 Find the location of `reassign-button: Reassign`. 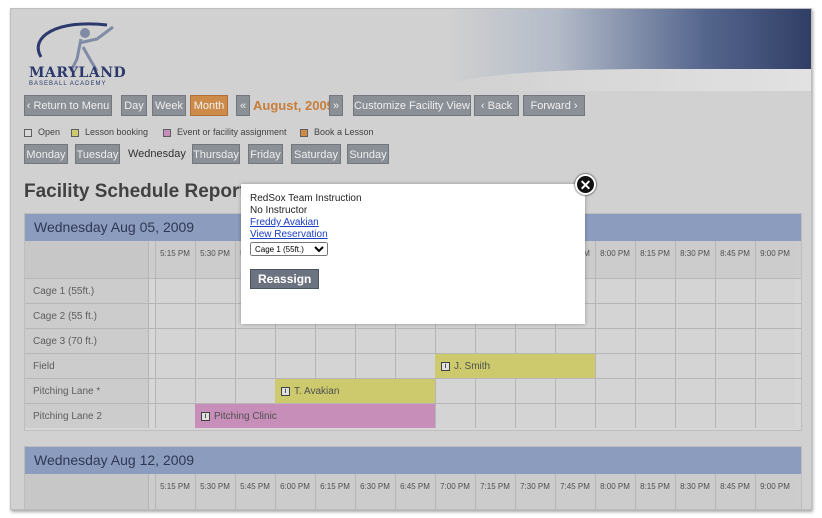

reassign-button: Reassign is located at coordinates (285, 279).